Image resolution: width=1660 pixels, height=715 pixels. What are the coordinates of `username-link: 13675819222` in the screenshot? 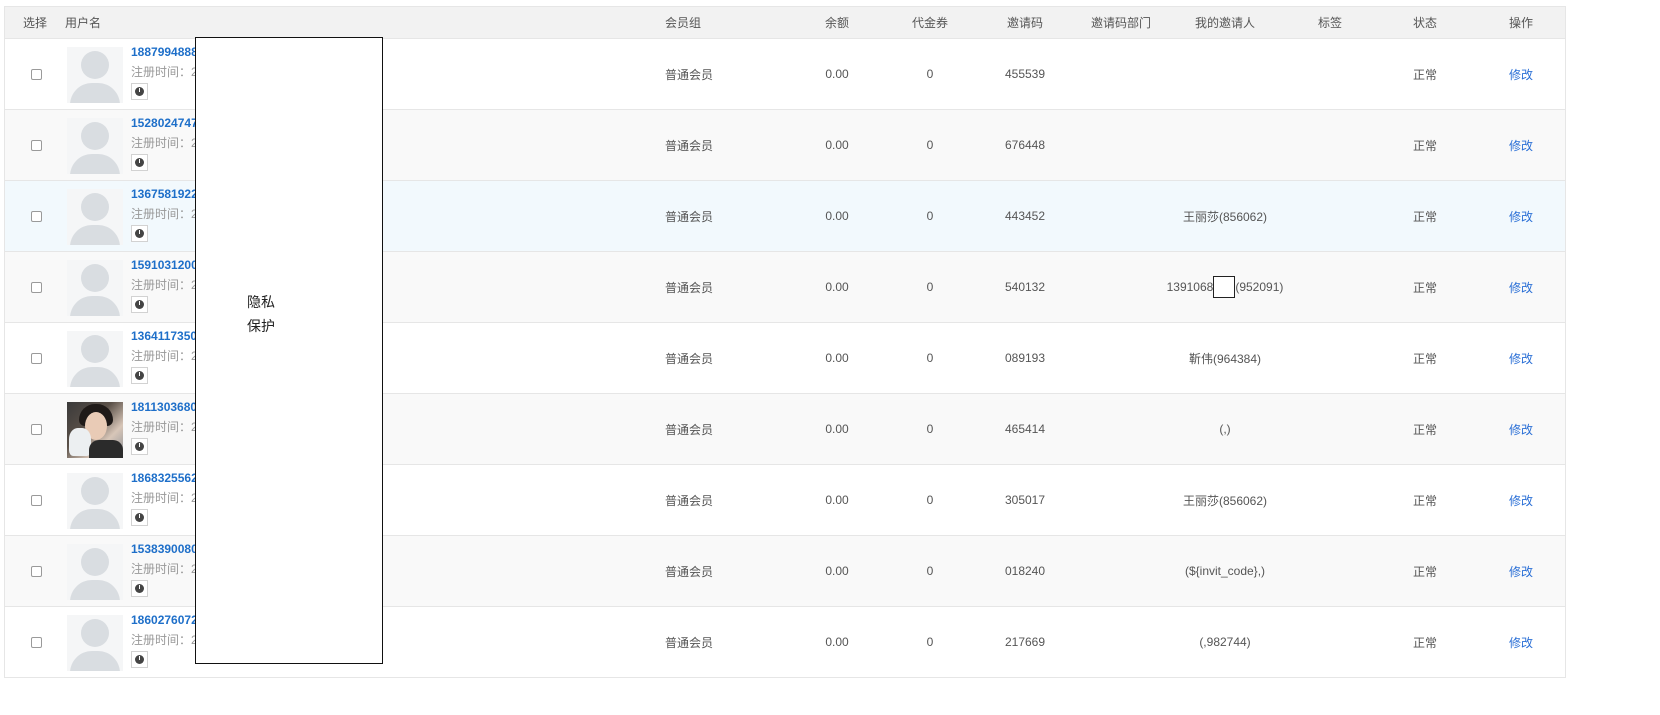 It's located at (166, 194).